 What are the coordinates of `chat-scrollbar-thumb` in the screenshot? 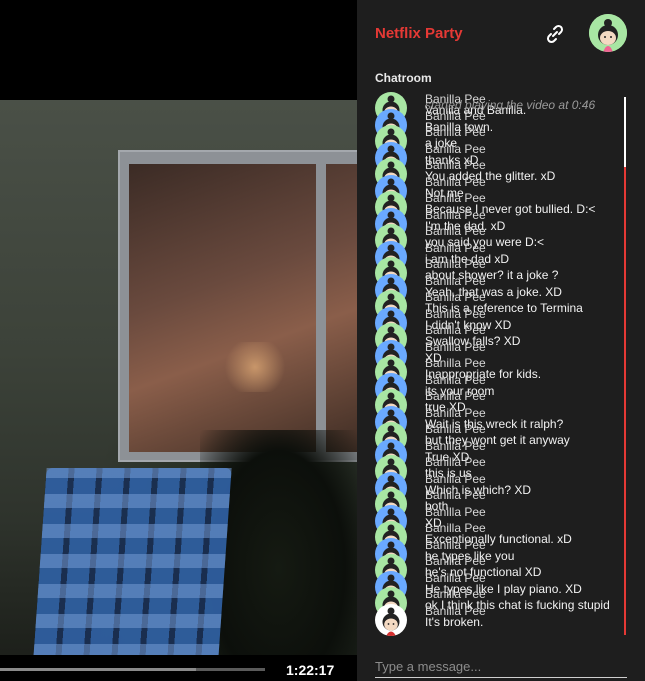 It's located at (625, 132).